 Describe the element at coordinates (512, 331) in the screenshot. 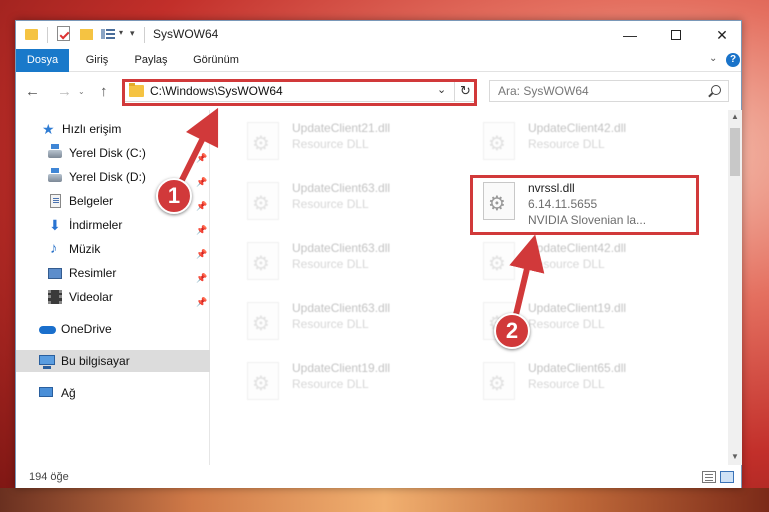

I see `step-2-badge: 2` at that location.